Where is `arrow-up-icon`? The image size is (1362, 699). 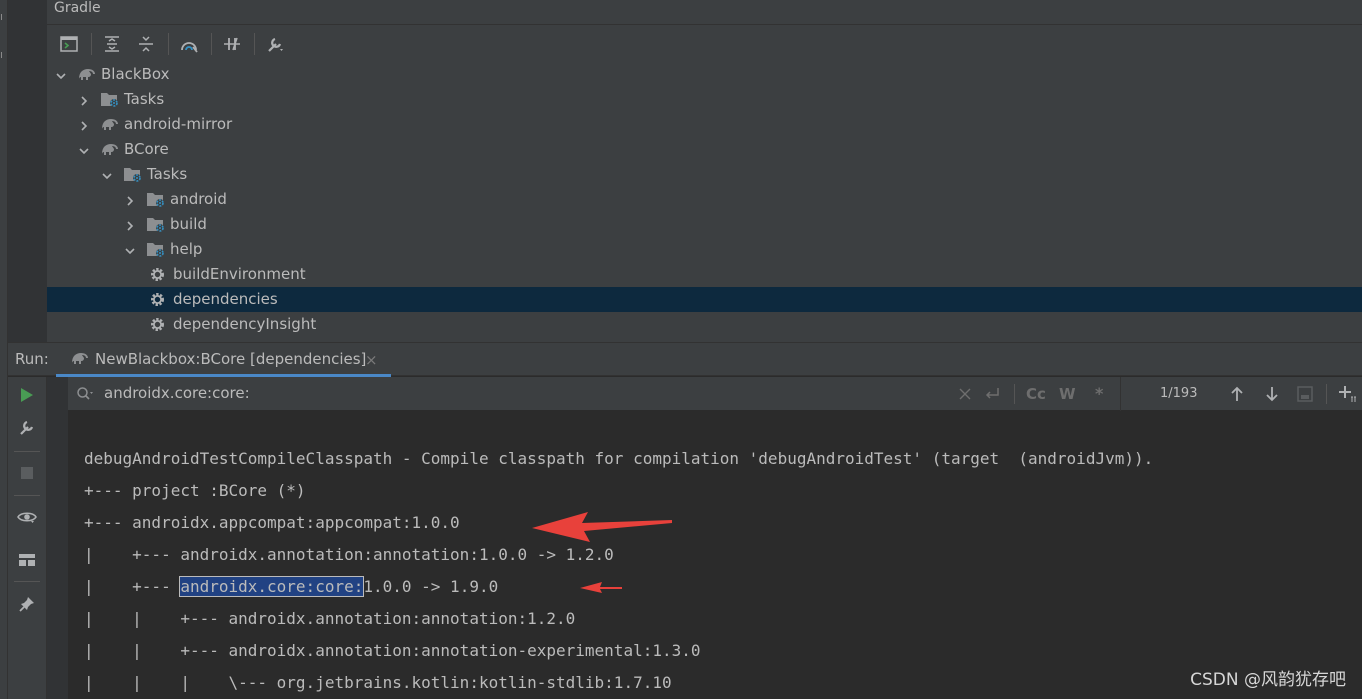
arrow-up-icon is located at coordinates (1237, 394).